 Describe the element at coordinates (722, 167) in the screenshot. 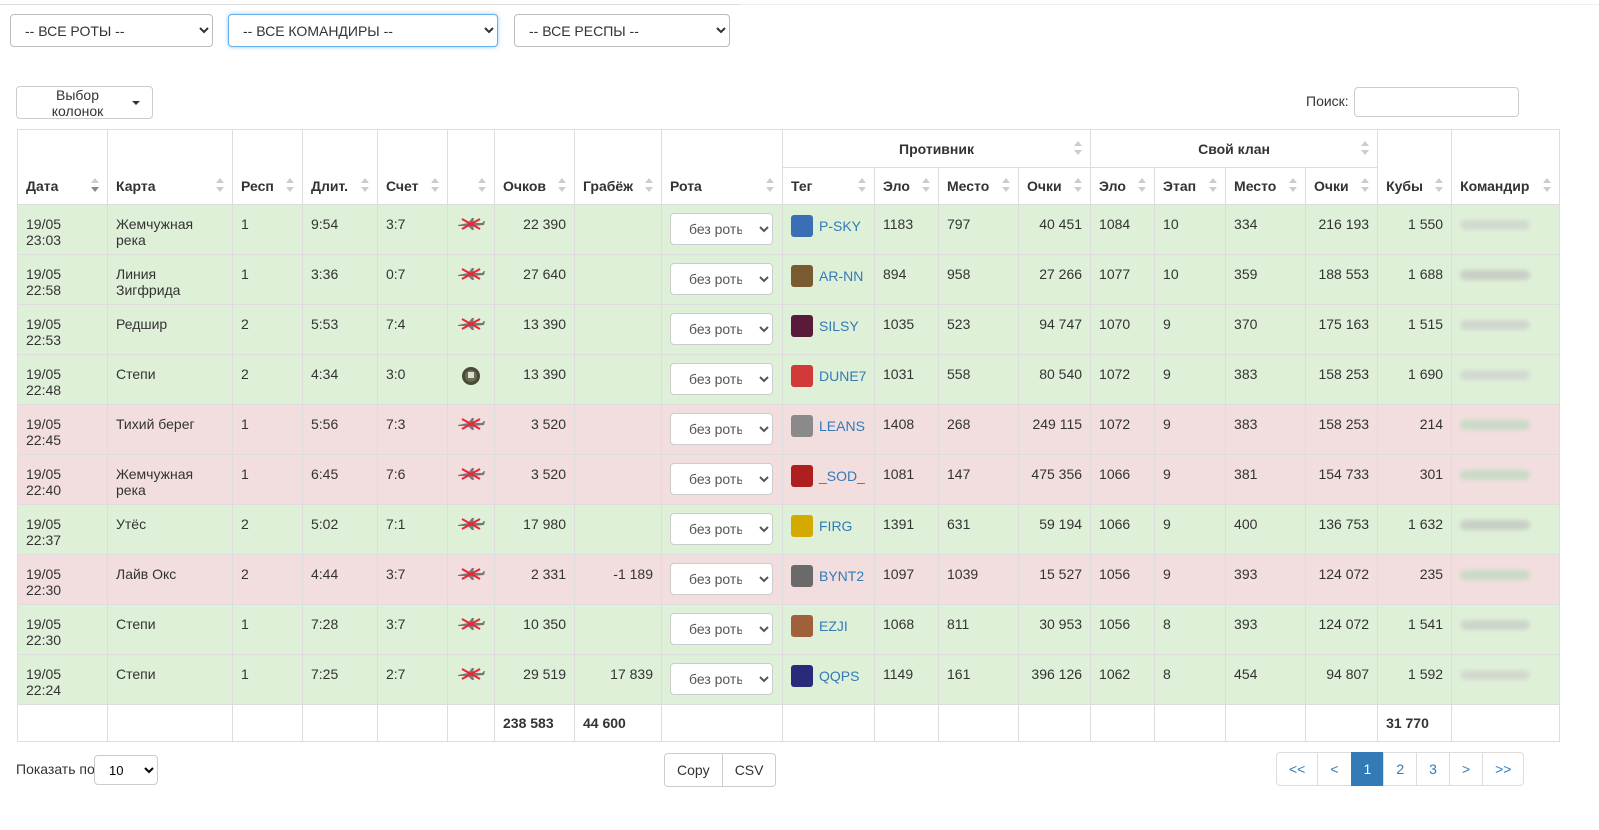

I see `col-company: Рота` at that location.